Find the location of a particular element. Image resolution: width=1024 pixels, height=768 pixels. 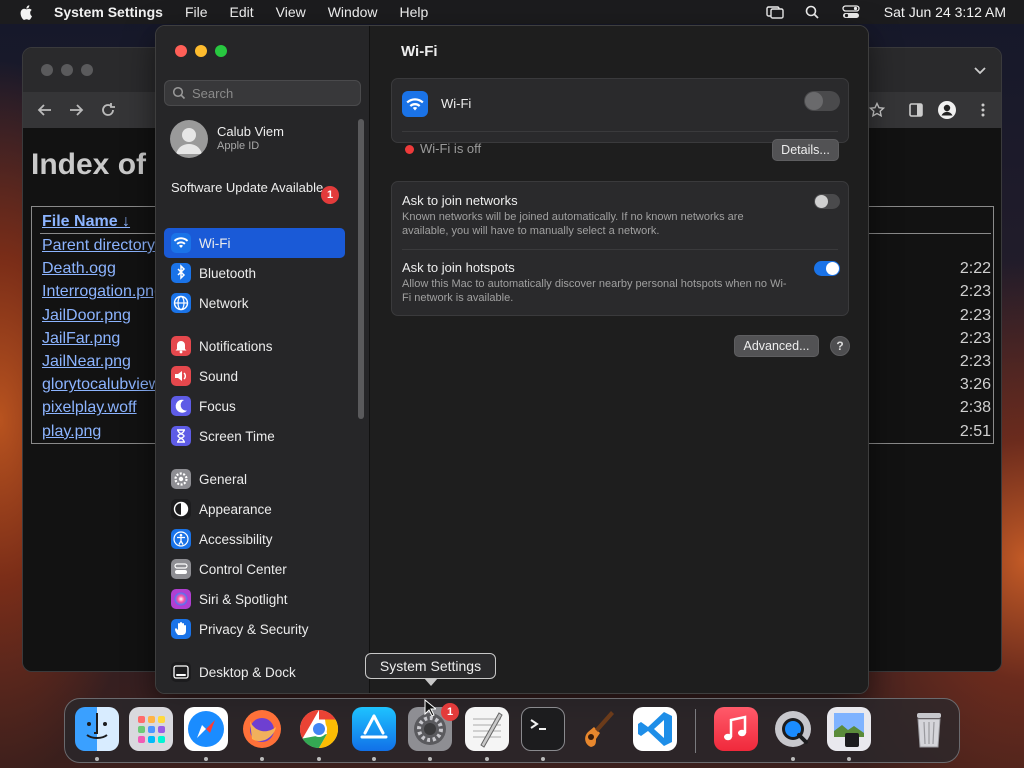

dock-trash-icon is located at coordinates (929, 729).